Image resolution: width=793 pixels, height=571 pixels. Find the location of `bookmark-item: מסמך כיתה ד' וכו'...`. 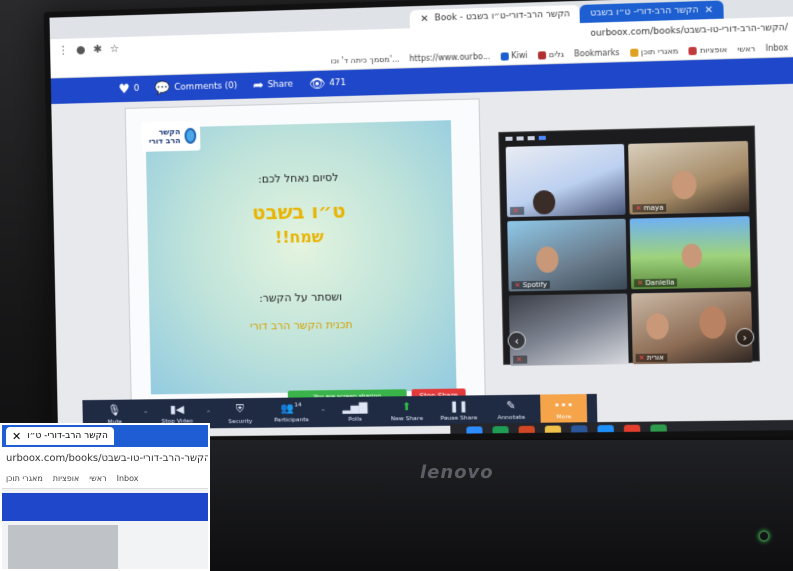

bookmark-item: מסמך כיתה ד' וכו'... is located at coordinates (364, 60).